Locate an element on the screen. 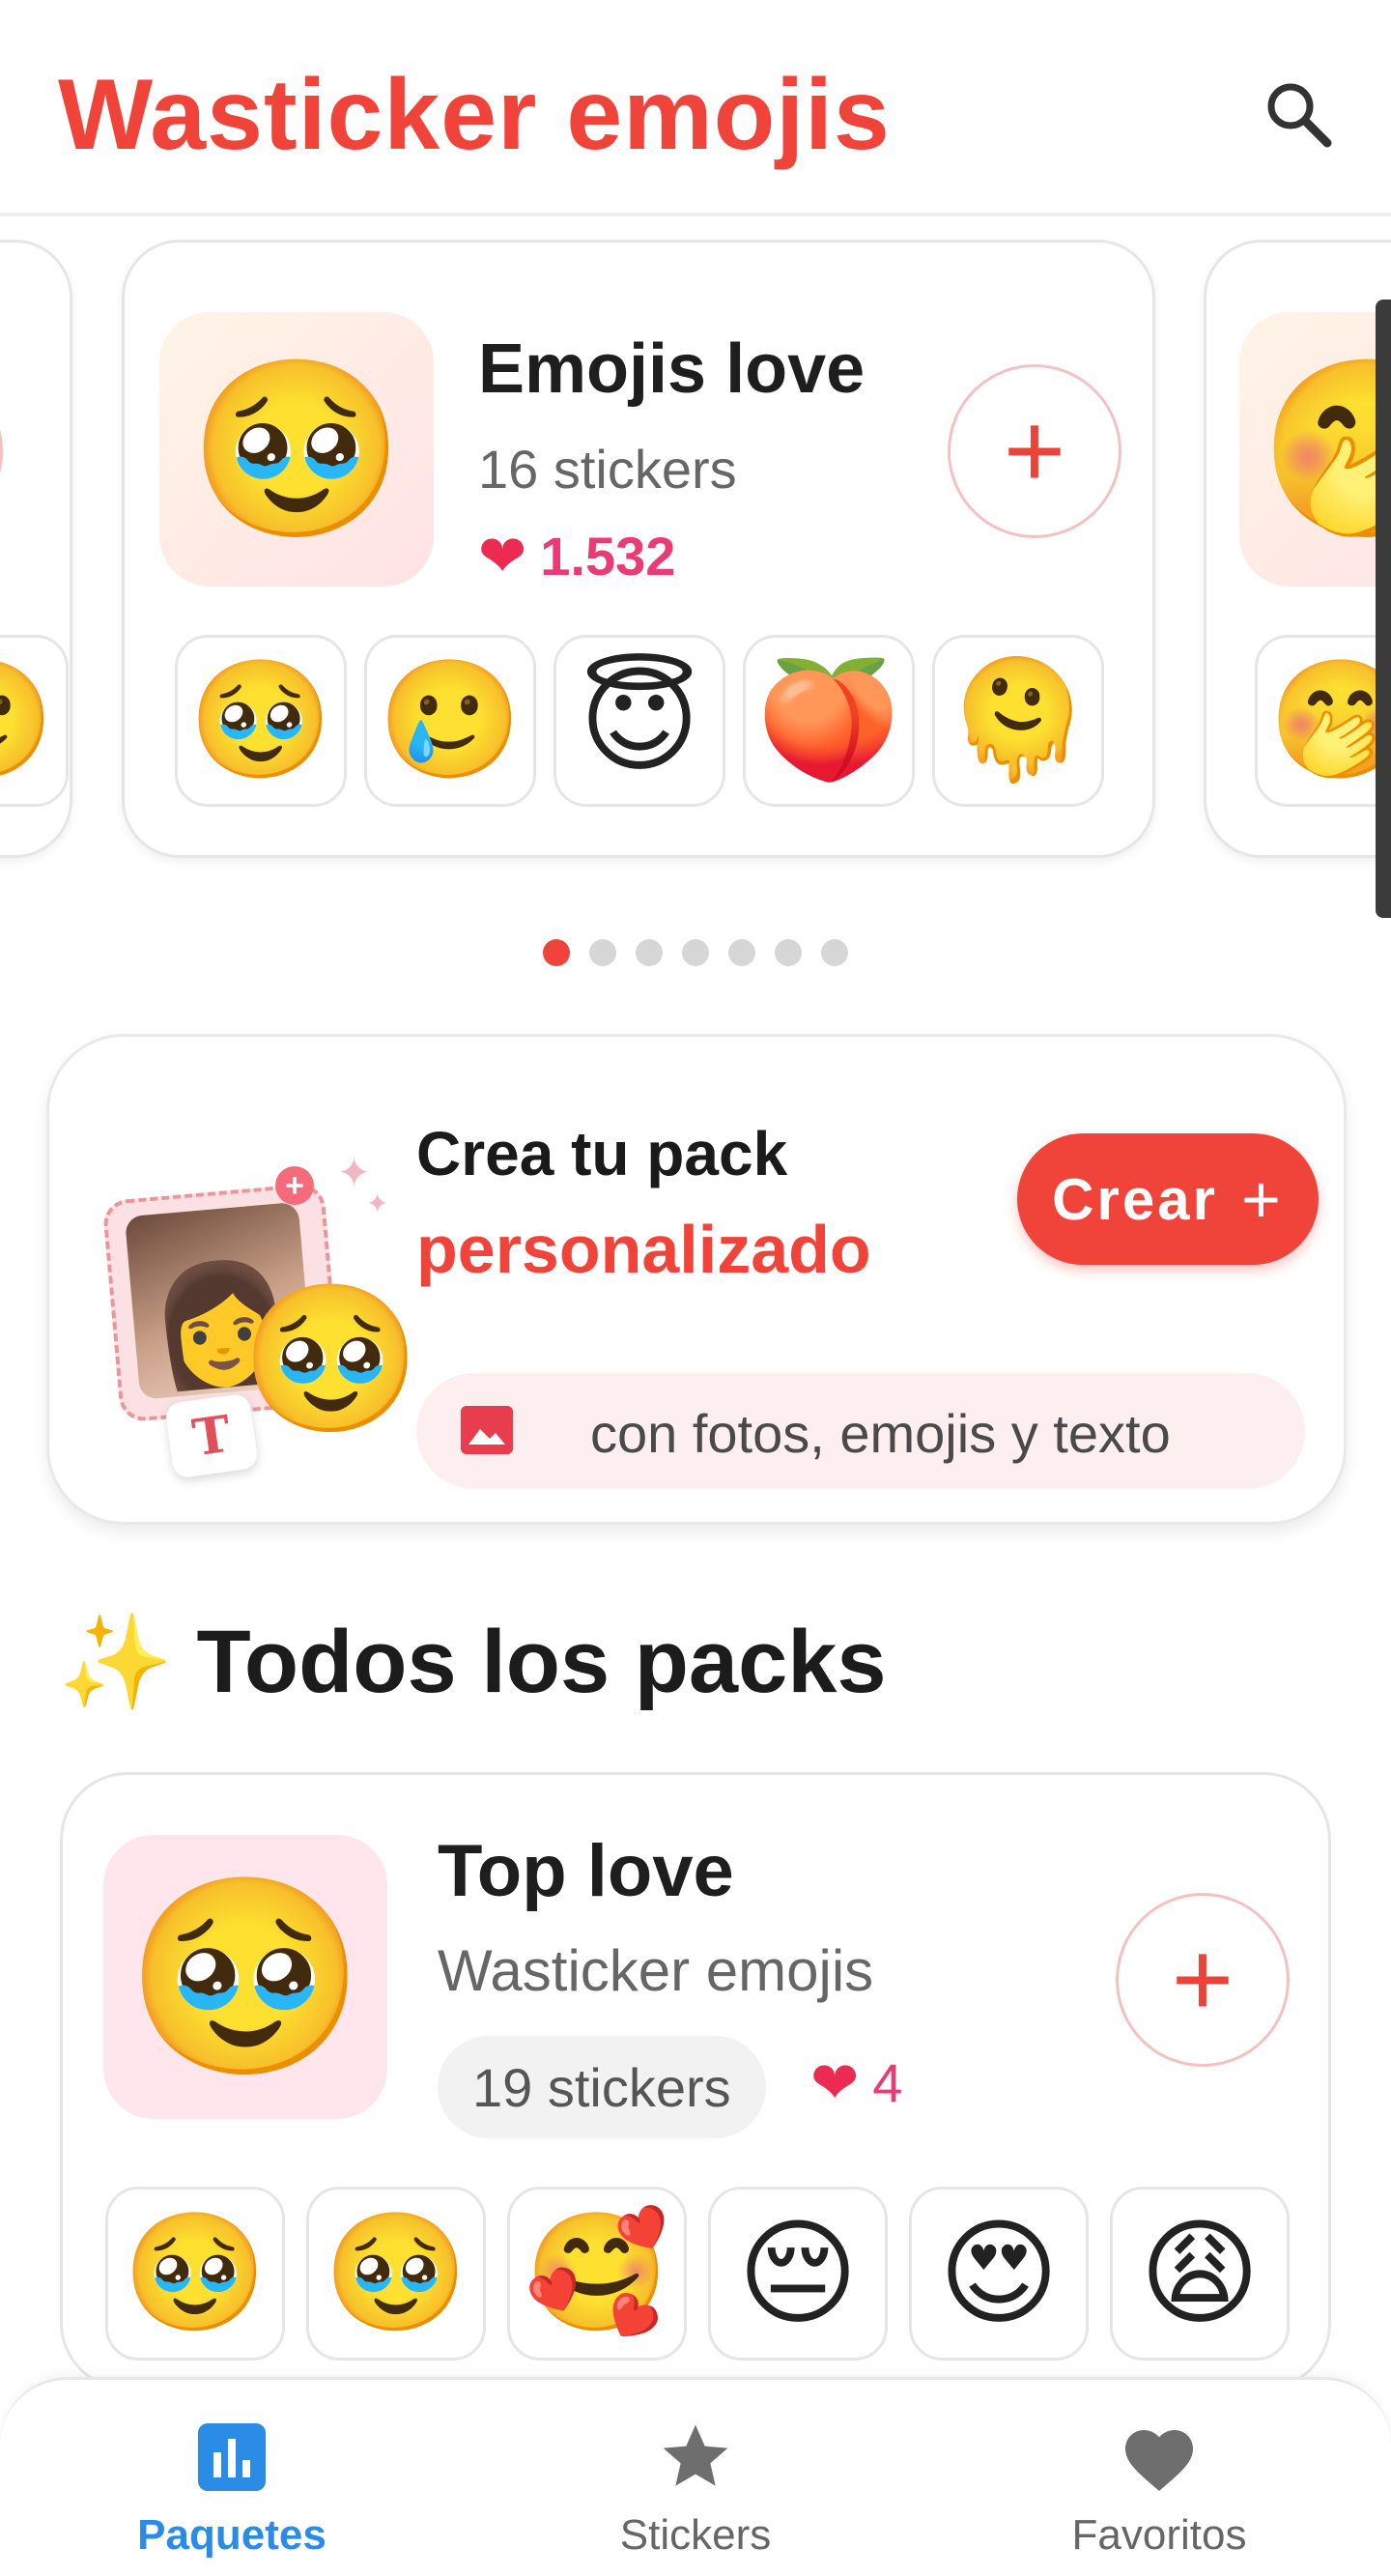  pack-likes-count: 4 is located at coordinates (888, 2083).